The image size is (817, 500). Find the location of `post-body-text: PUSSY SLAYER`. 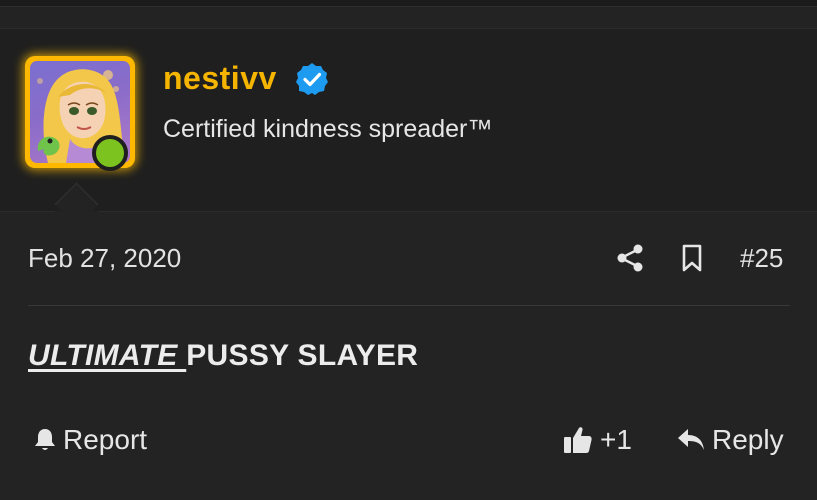

post-body-text: PUSSY SLAYER is located at coordinates (302, 355).